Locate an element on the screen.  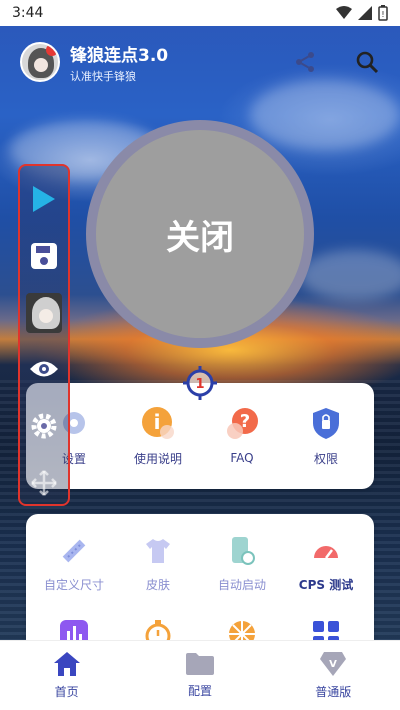
gear-icon is located at coordinates (44, 426).